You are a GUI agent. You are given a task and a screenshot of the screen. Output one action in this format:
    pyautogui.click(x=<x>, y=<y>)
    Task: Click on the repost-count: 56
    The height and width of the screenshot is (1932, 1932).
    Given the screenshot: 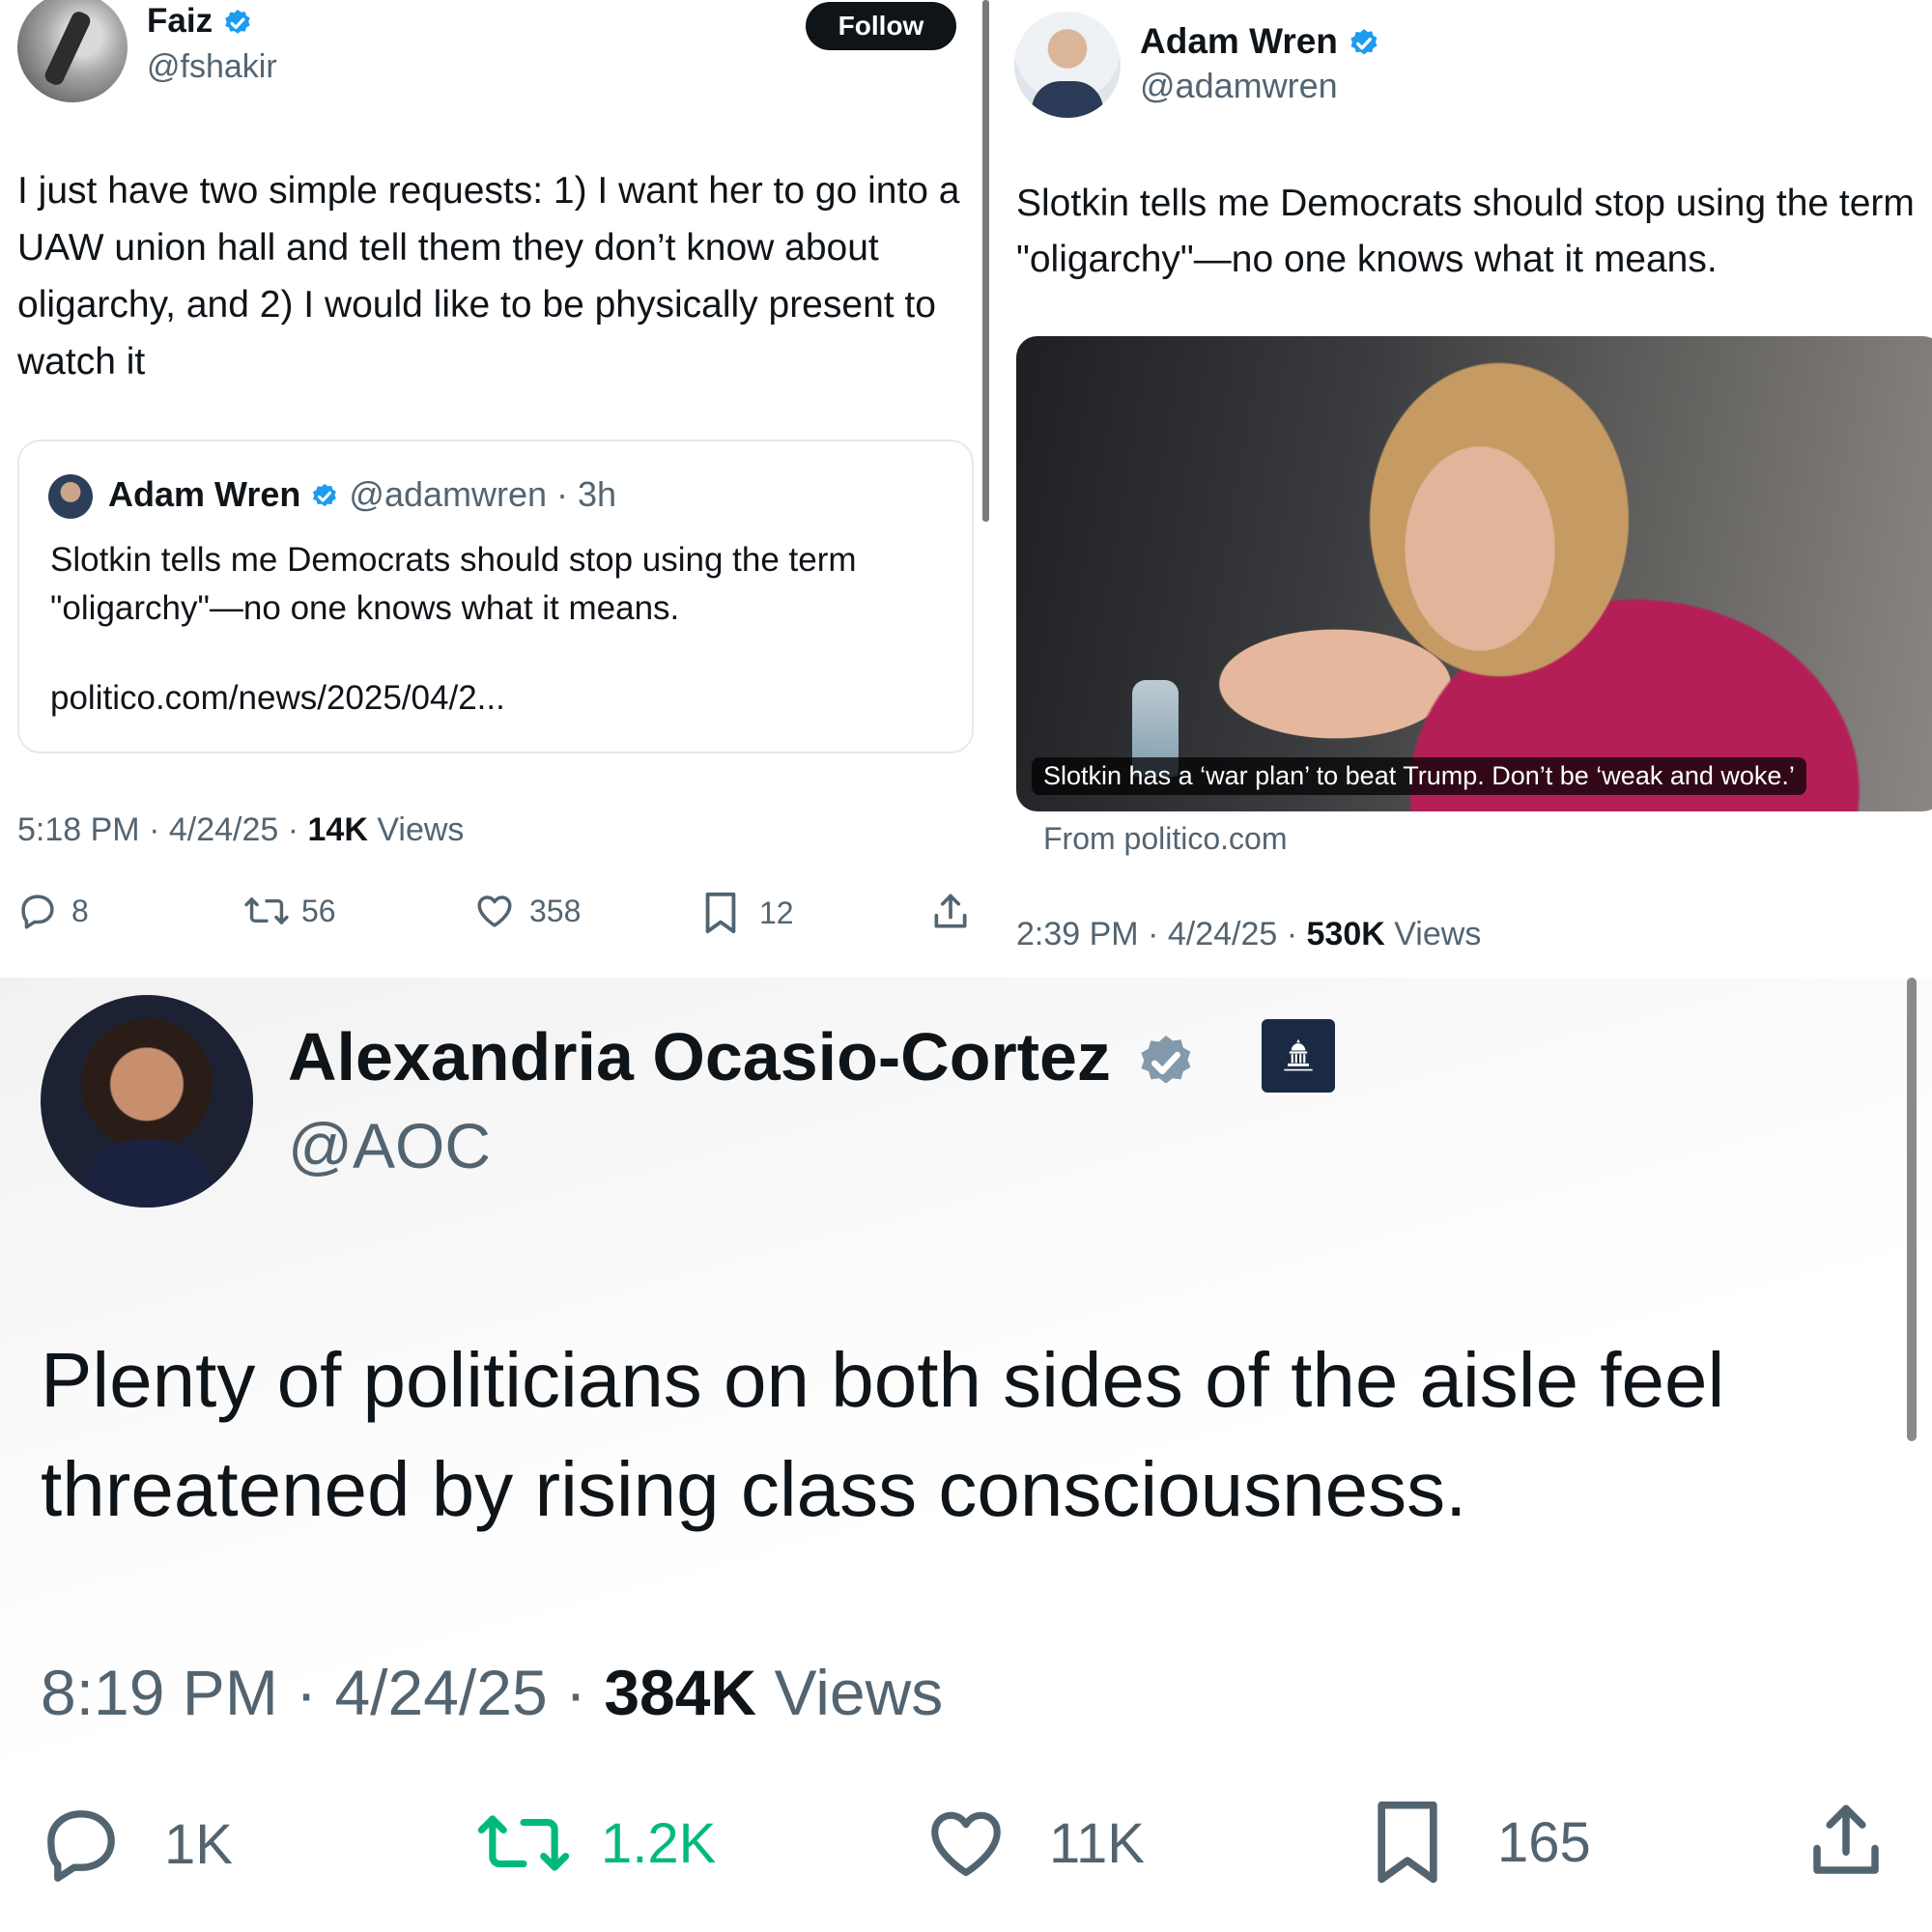 What is the action you would take?
    pyautogui.click(x=318, y=910)
    